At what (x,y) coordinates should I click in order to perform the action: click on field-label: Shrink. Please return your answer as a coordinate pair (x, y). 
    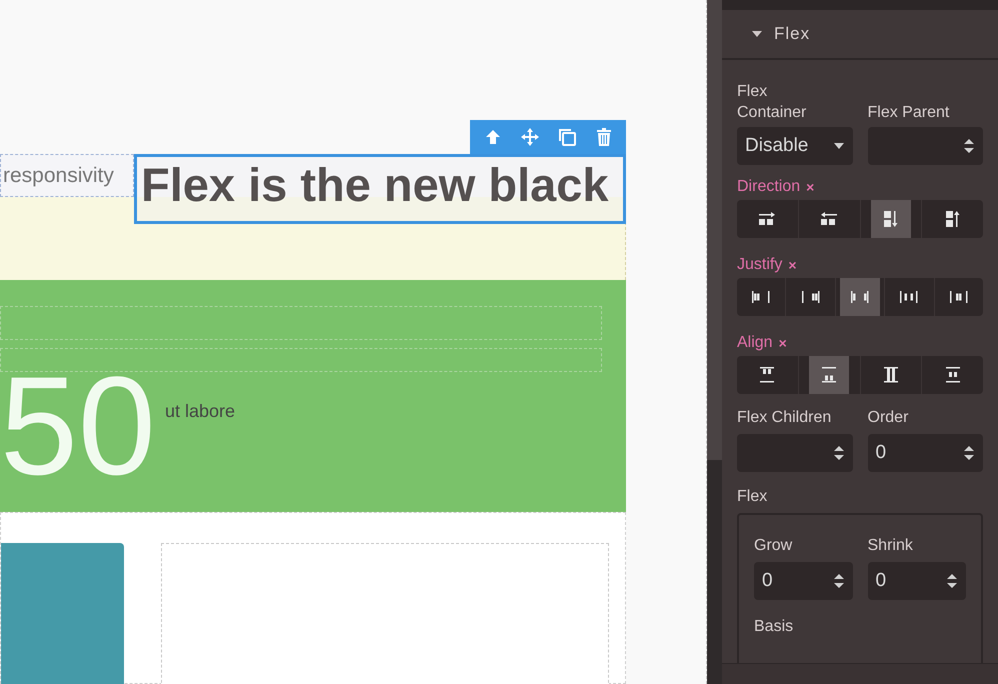
    Looking at the image, I should click on (891, 546).